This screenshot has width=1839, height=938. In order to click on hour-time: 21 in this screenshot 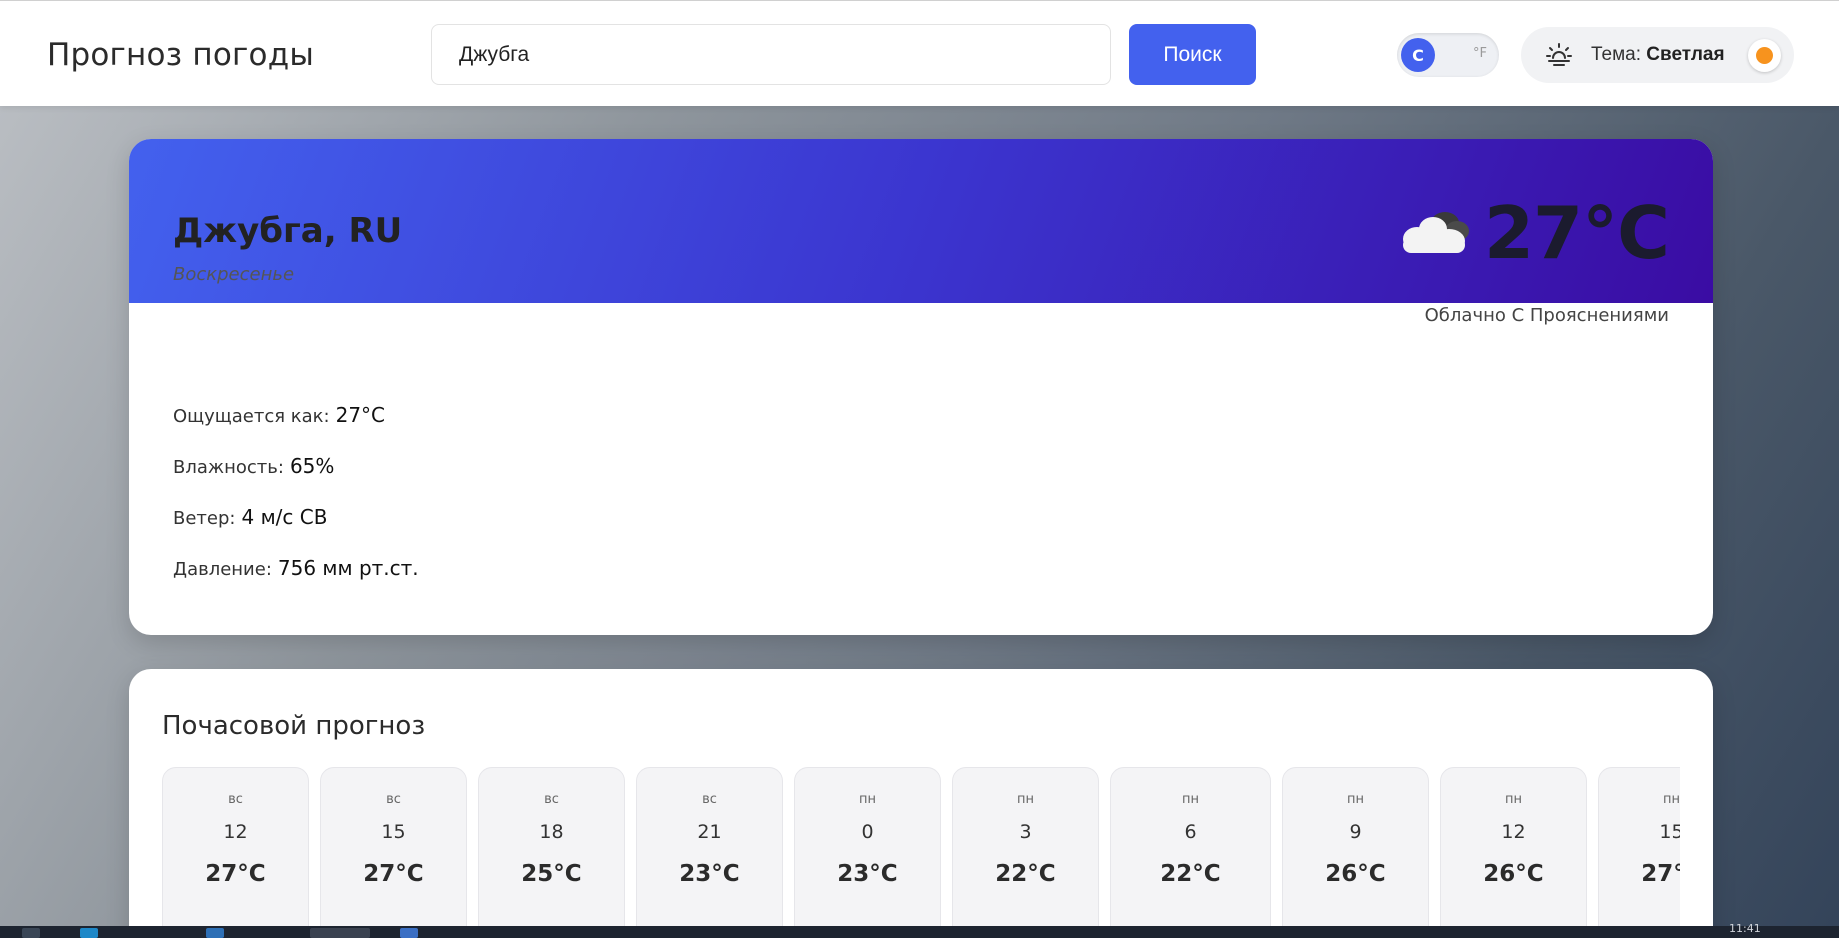, I will do `click(709, 832)`.